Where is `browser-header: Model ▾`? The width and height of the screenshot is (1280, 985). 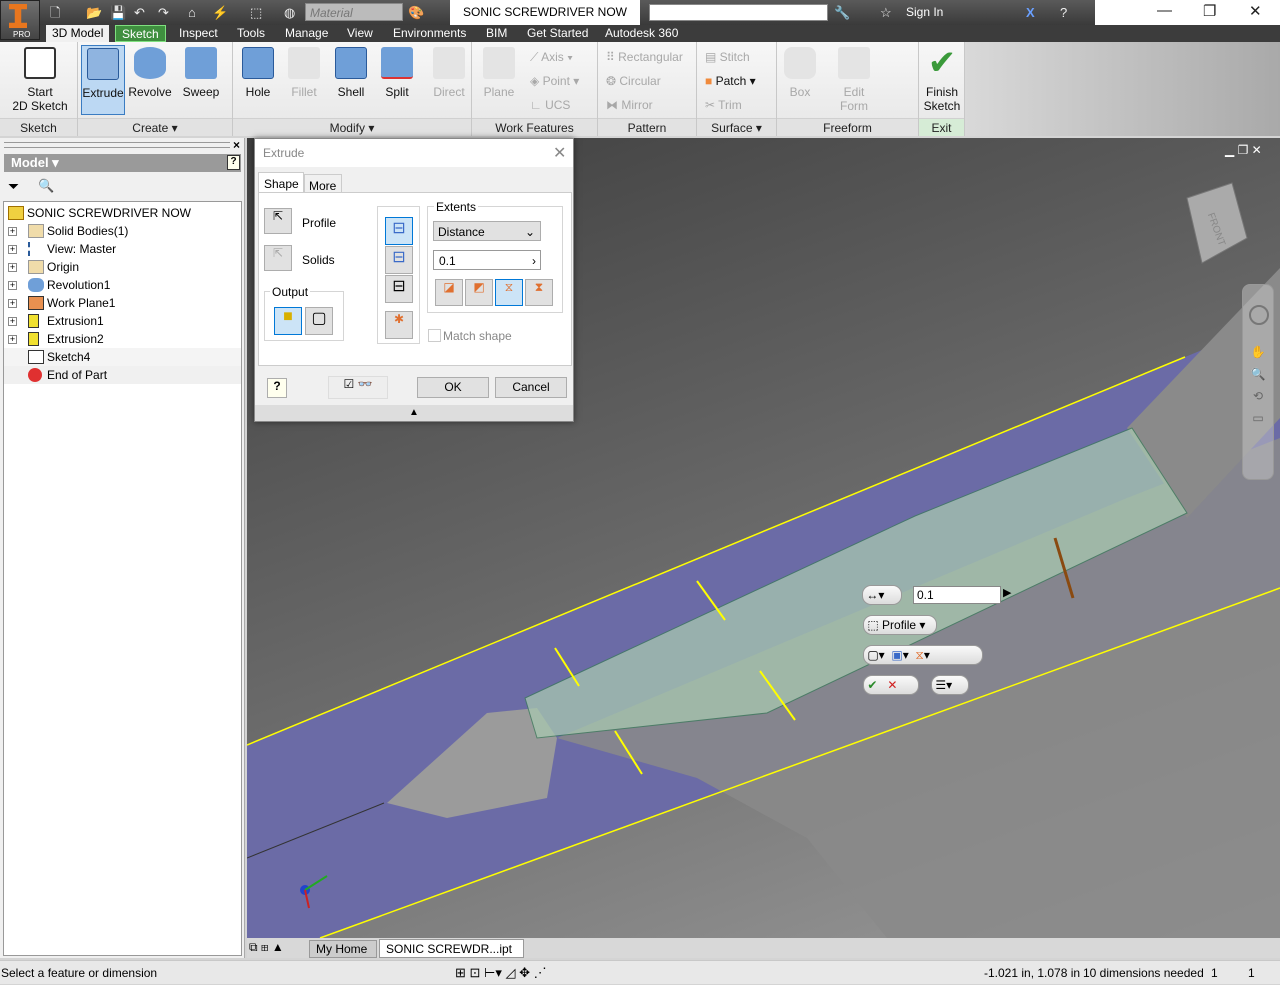 browser-header: Model ▾ is located at coordinates (122, 163).